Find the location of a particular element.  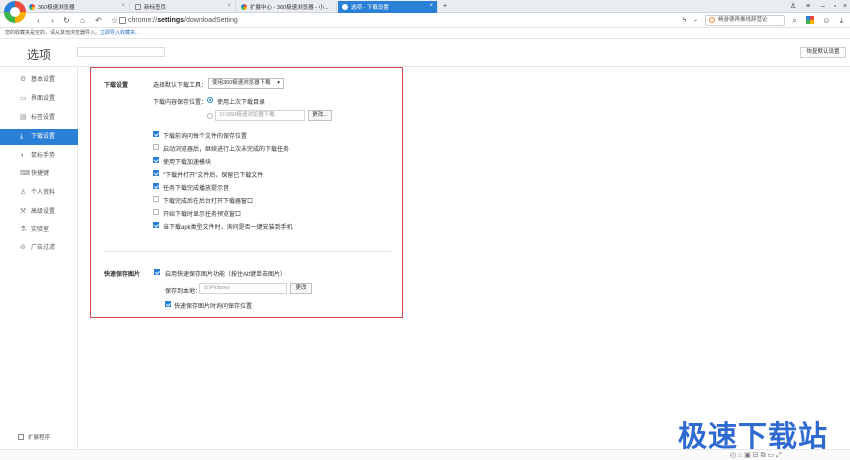

sidebar-item-lab: ⚗ 实验室 is located at coordinates (39, 230).